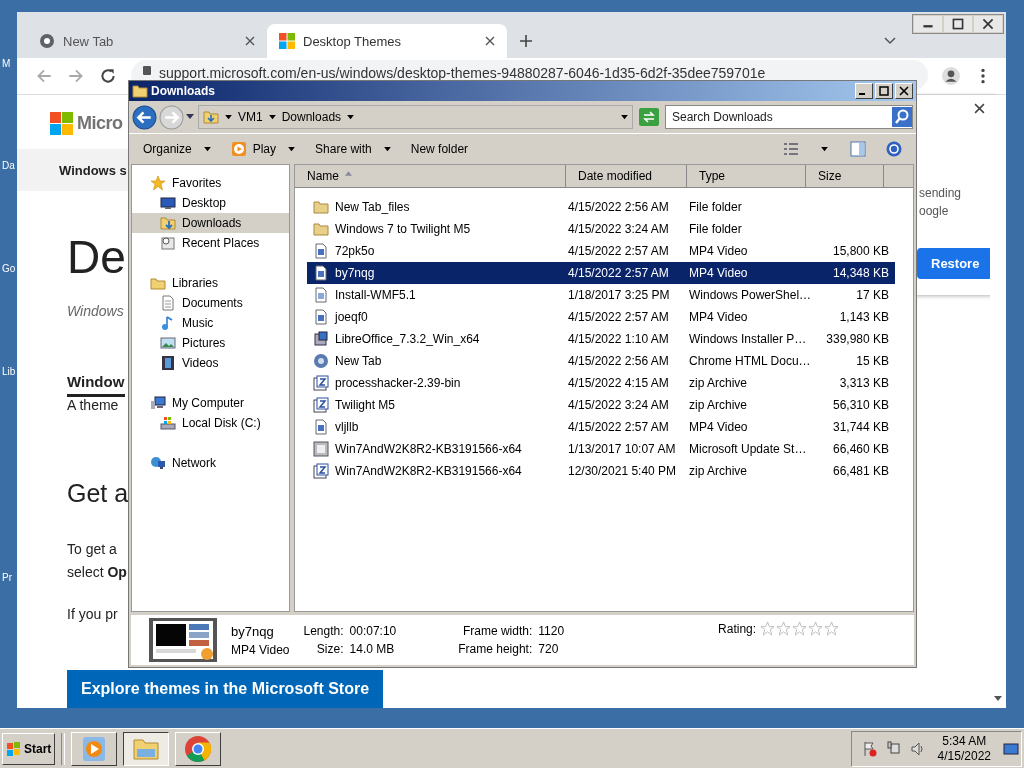 Image resolution: width=1024 pixels, height=768 pixels. What do you see at coordinates (430, 176) in the screenshot?
I see `column-header: Name` at bounding box center [430, 176].